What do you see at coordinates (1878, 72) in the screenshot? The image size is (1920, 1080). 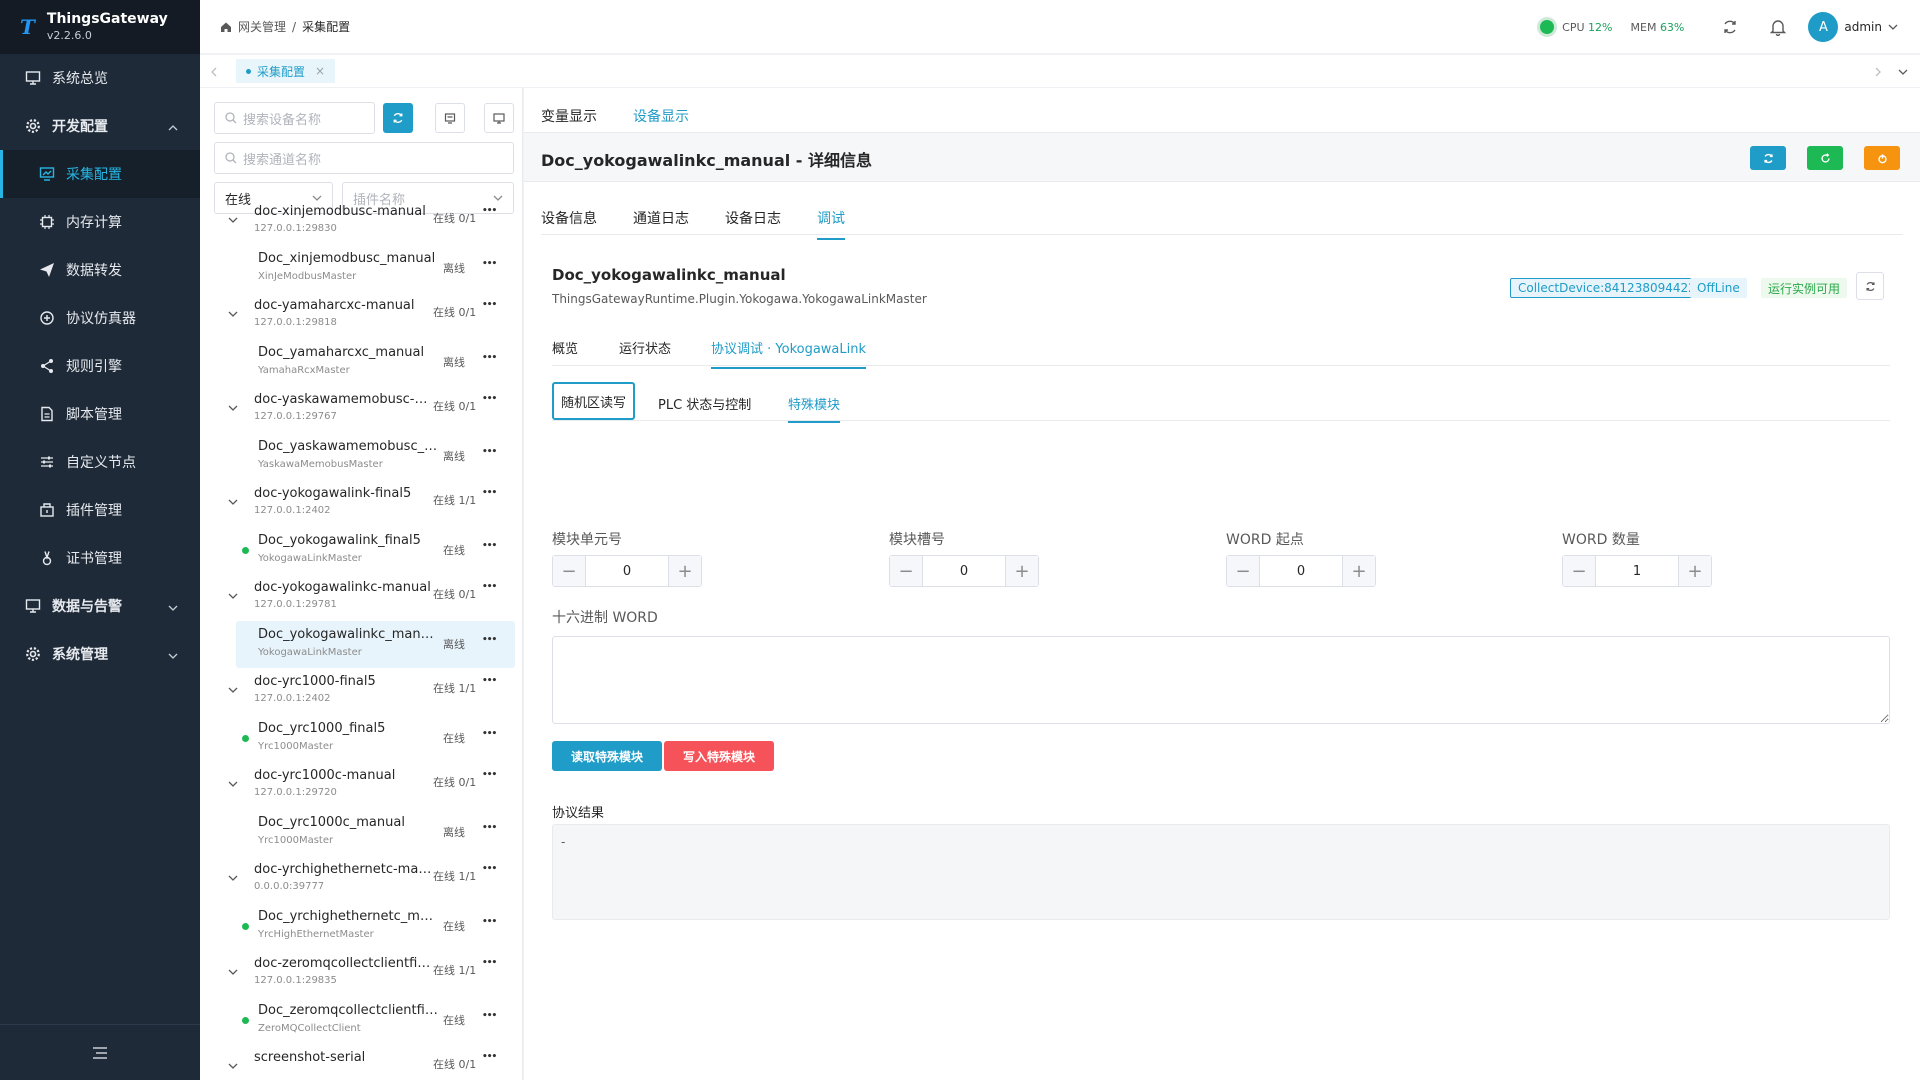 I see `chevron-right-icon` at bounding box center [1878, 72].